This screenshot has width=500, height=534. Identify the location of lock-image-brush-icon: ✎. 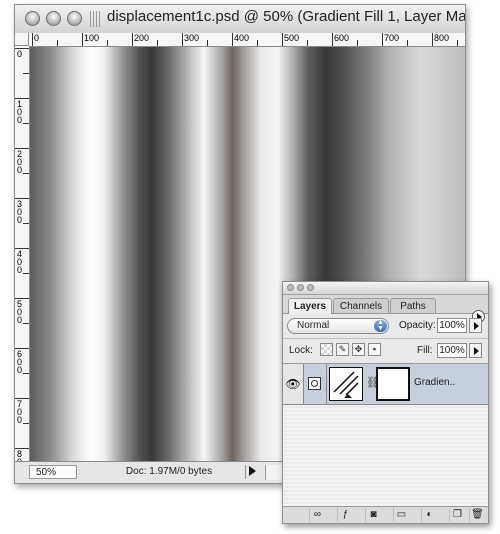
(342, 349).